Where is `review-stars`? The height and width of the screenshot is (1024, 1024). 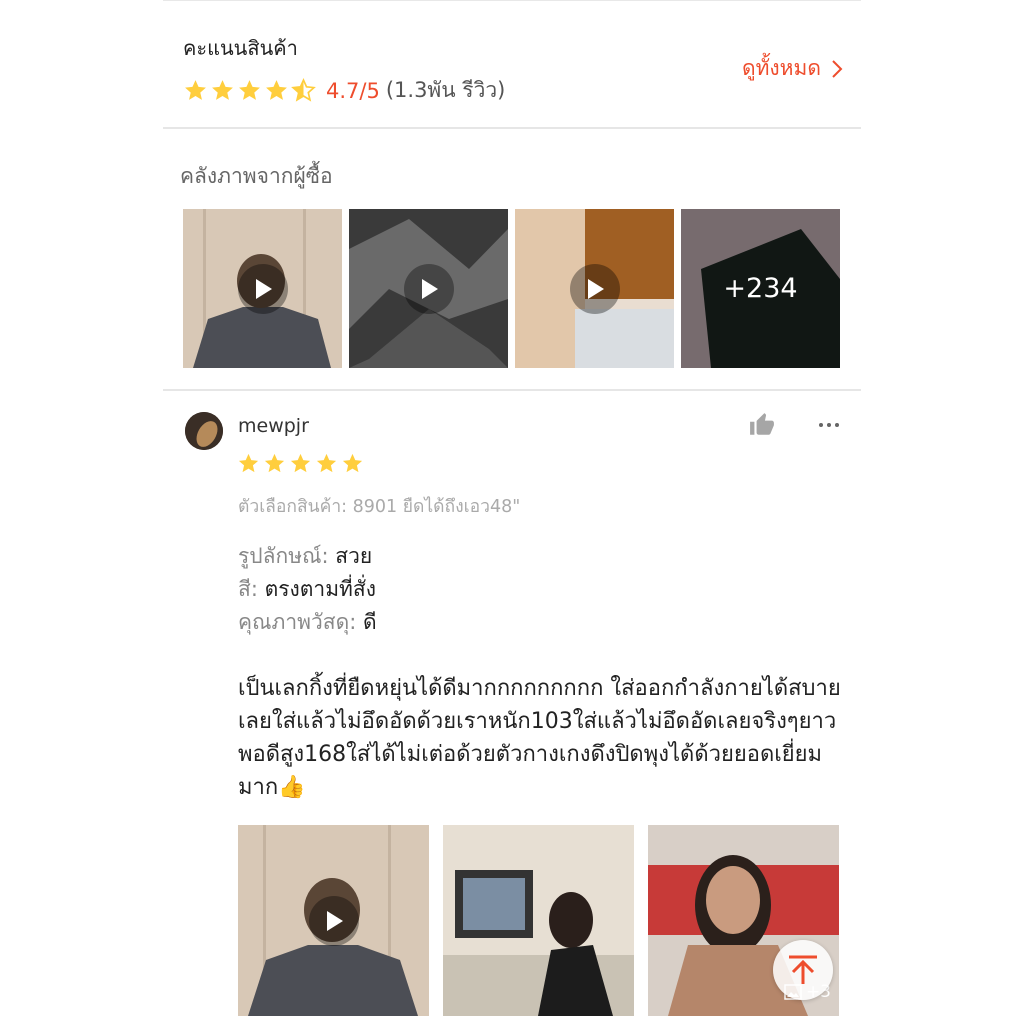 review-stars is located at coordinates (302, 463).